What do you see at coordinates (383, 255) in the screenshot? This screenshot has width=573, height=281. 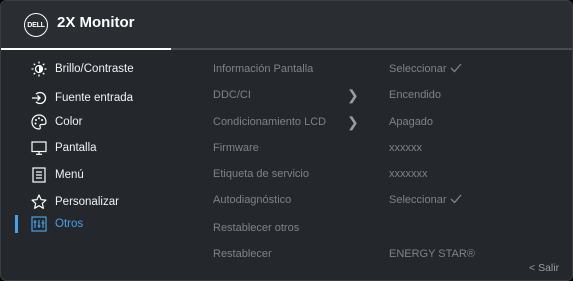 I see `row-restablecer: Restablecer ENERGY STAR®` at bounding box center [383, 255].